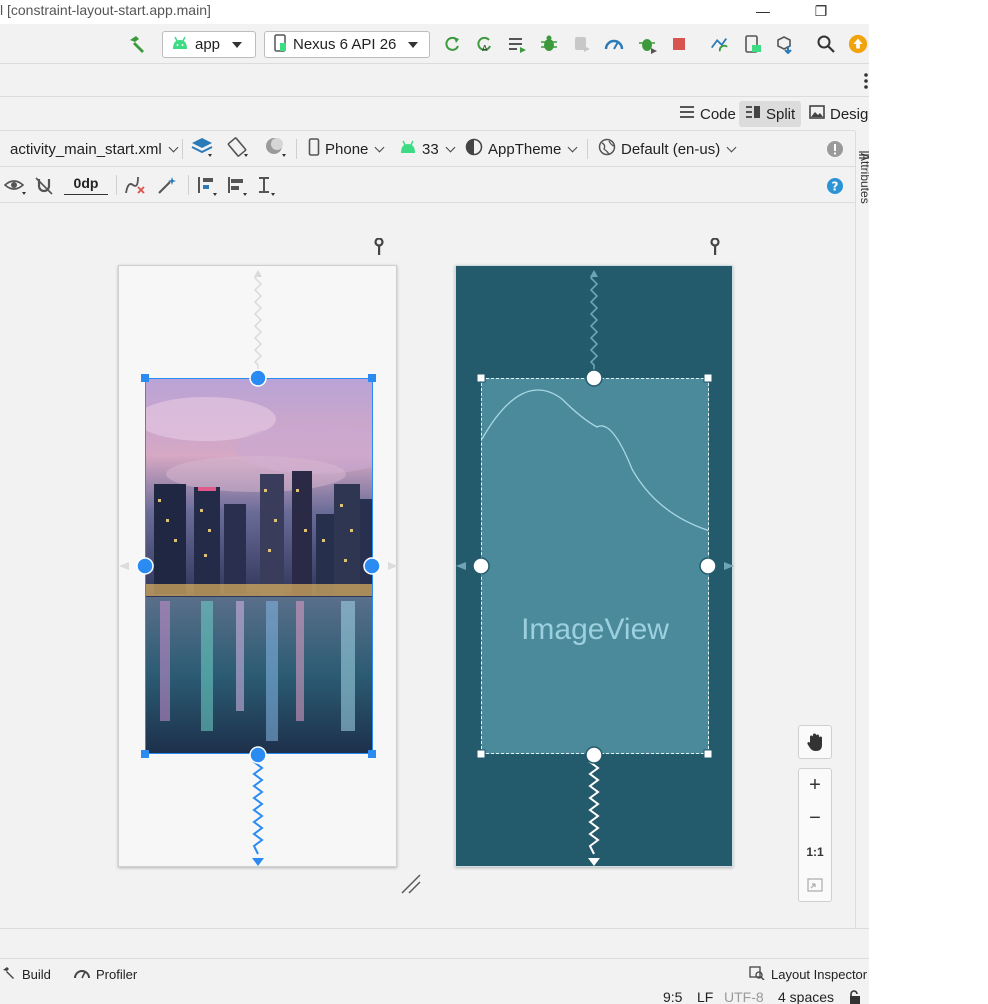 This screenshot has width=988, height=1004. Describe the element at coordinates (835, 150) in the screenshot. I see `warning-icon` at that location.